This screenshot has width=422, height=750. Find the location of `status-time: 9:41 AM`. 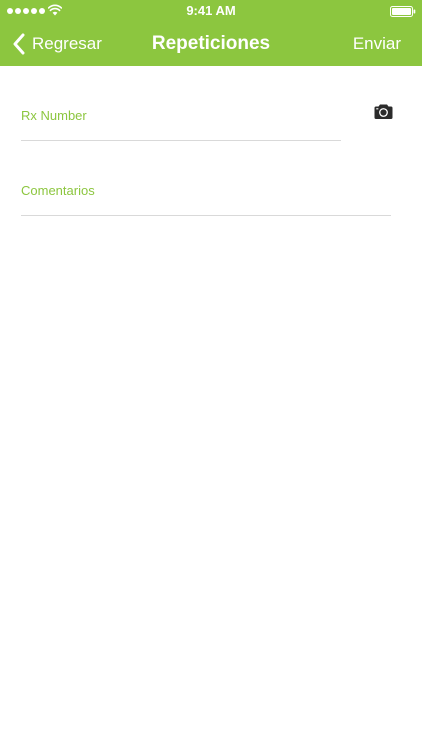

status-time: 9:41 AM is located at coordinates (211, 10).